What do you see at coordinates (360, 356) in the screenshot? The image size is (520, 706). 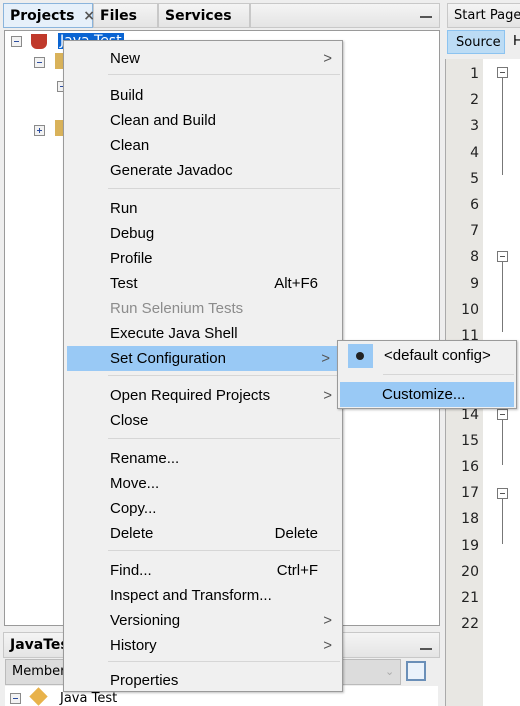 I see `radio-selected-icon` at bounding box center [360, 356].